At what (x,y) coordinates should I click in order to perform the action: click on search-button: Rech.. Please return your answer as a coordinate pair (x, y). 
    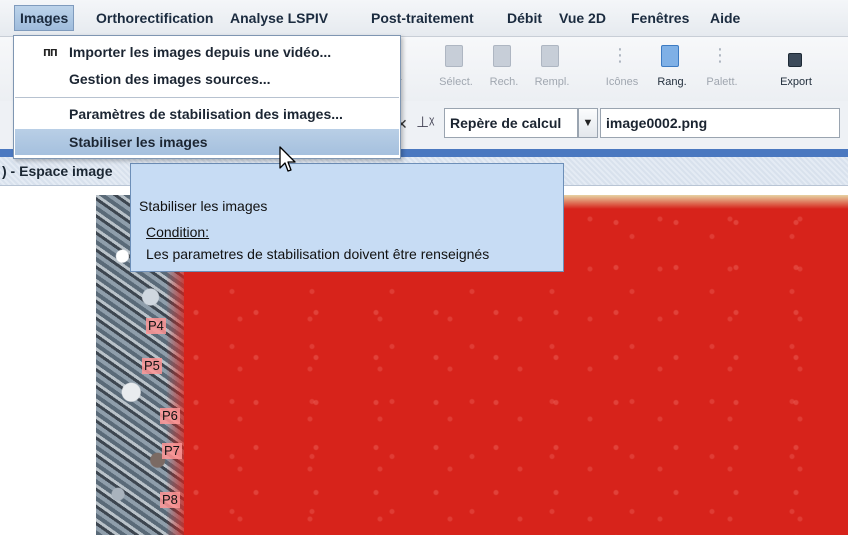
    Looking at the image, I should click on (504, 68).